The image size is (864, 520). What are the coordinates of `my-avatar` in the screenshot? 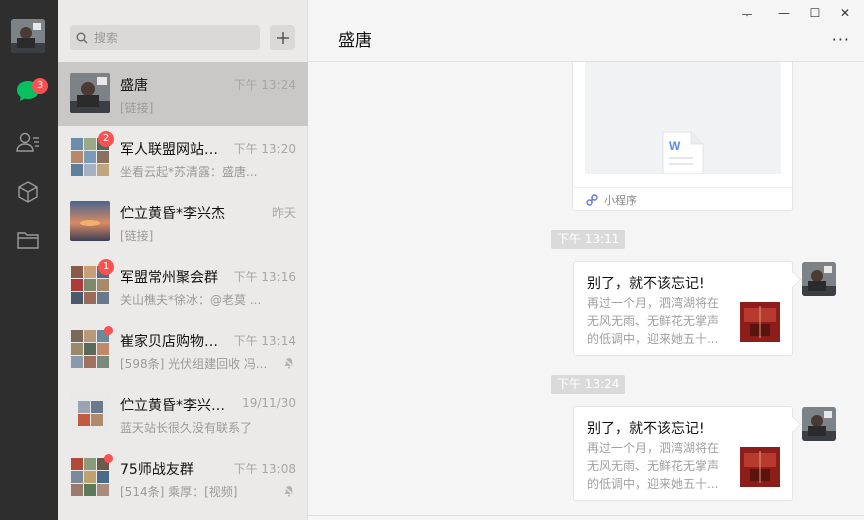 It's located at (28, 36).